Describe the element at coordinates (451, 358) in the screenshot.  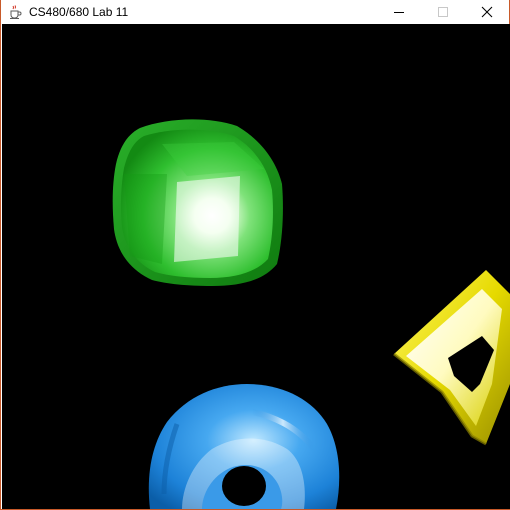
I see `yellow-square-ring` at that location.